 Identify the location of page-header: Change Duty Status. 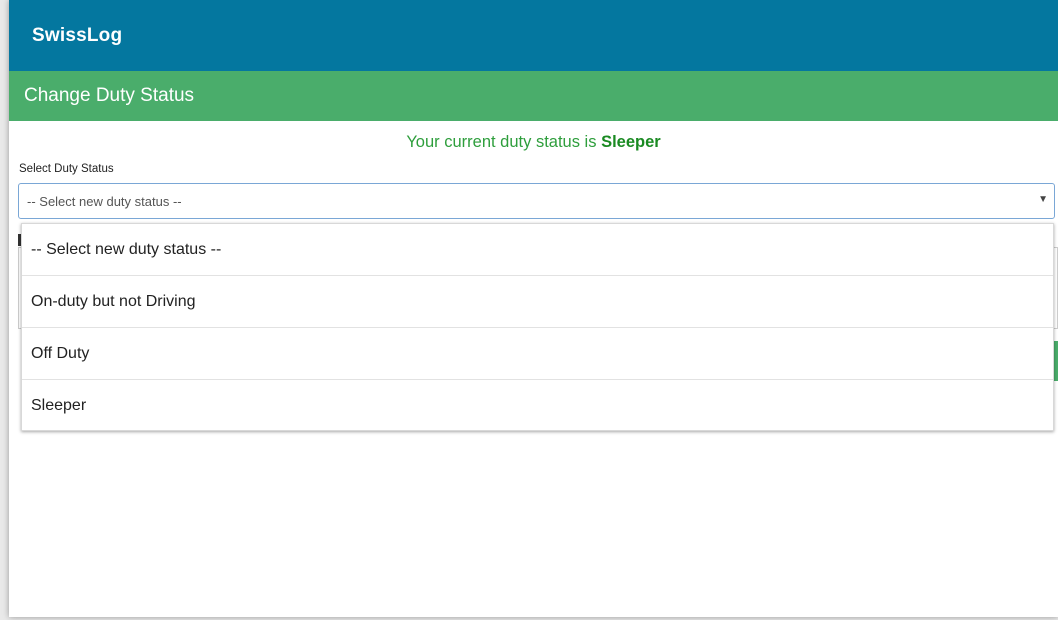
(533, 96).